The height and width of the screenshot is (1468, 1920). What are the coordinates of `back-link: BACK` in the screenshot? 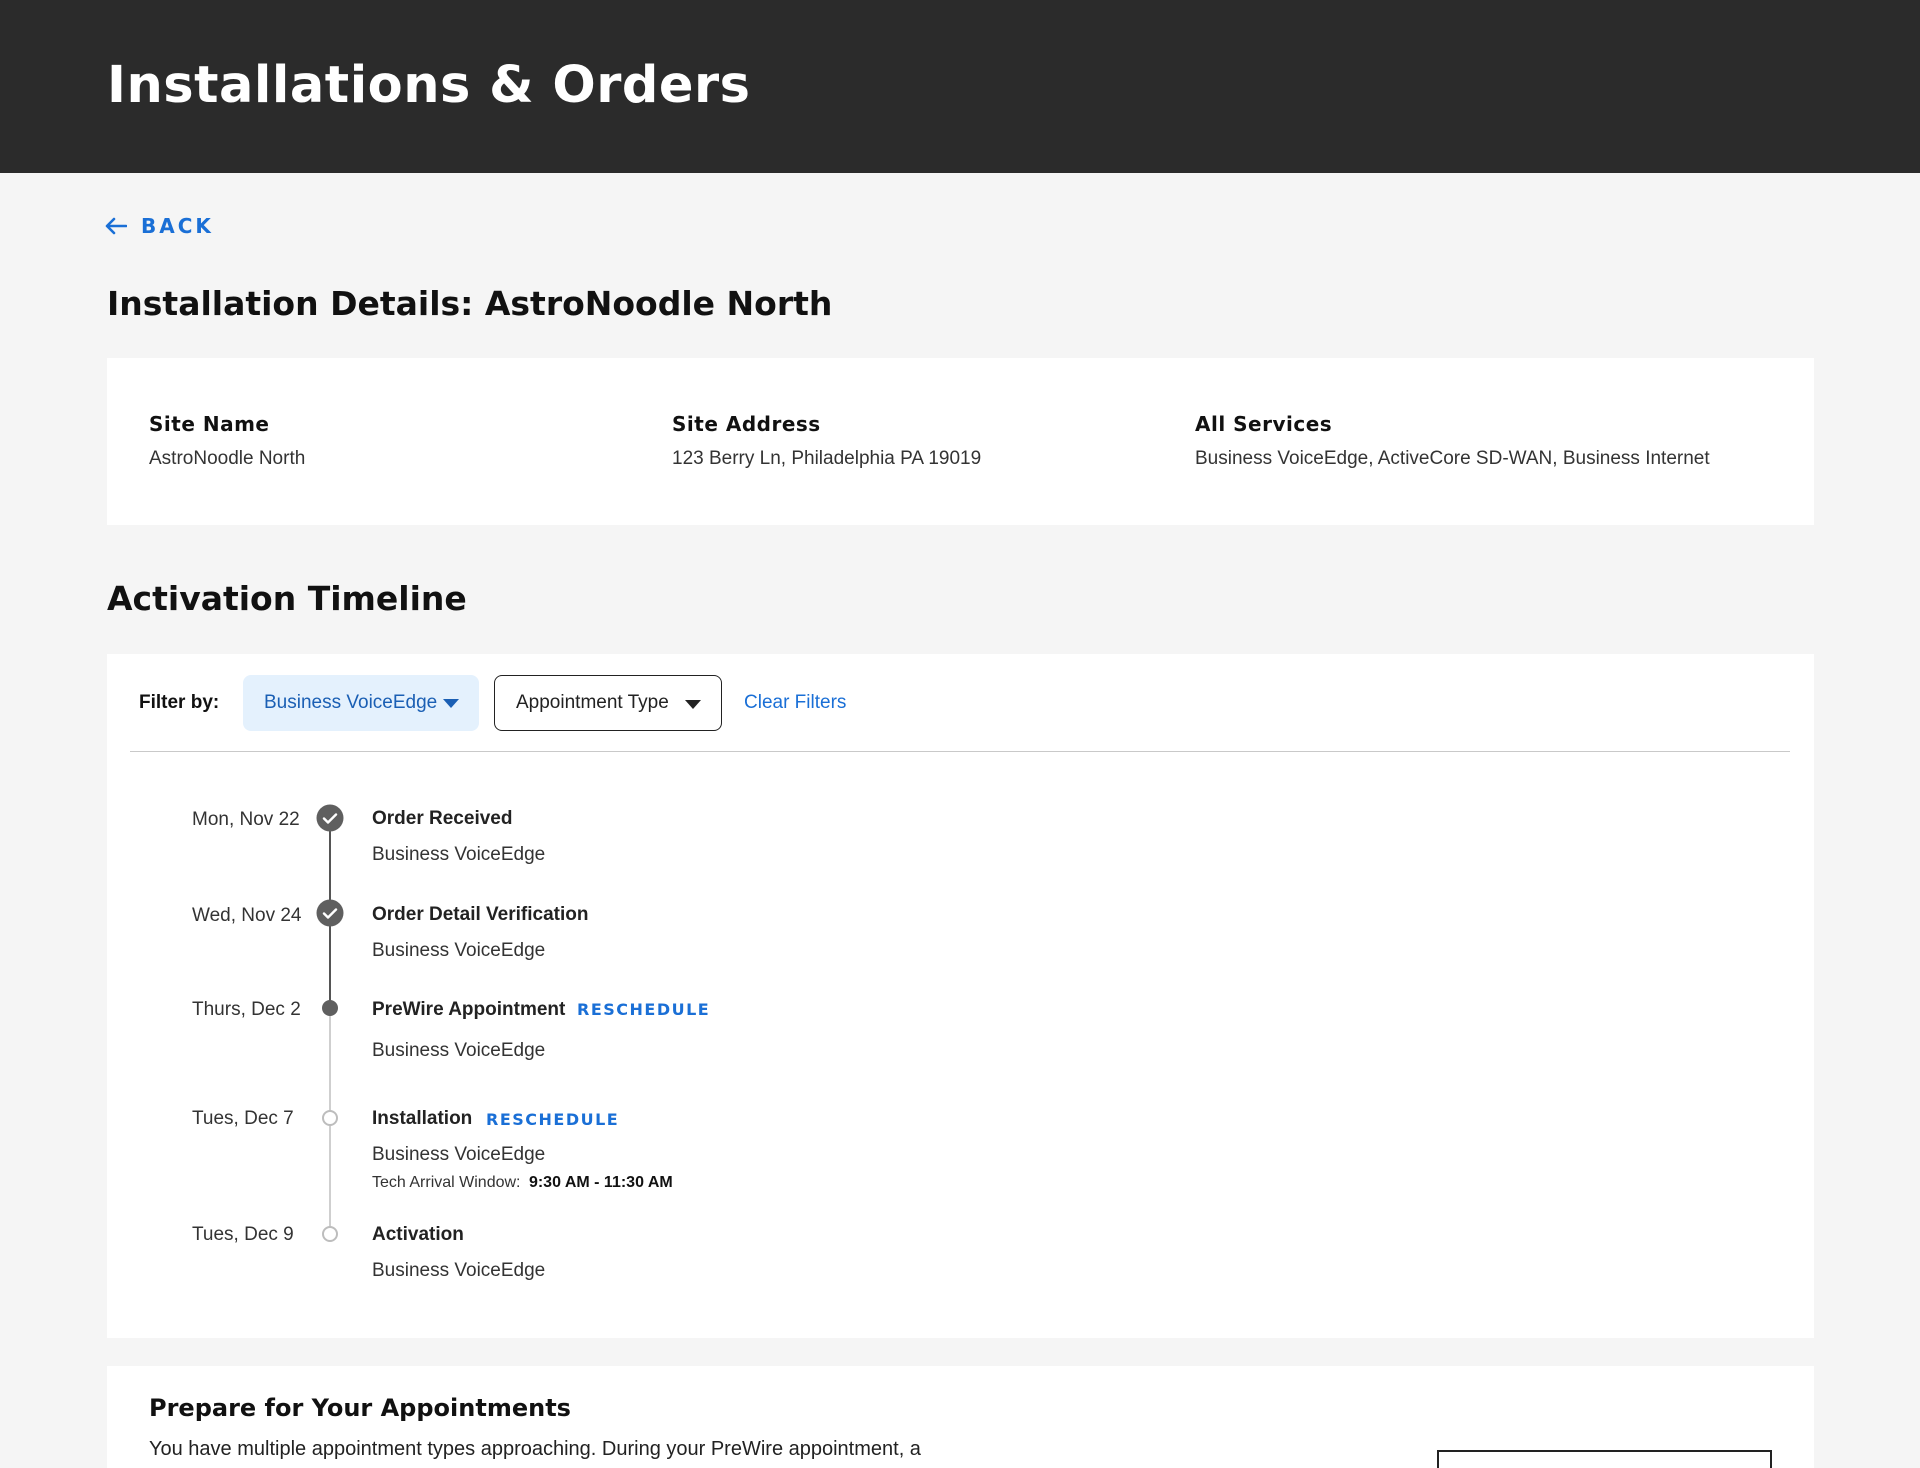 It's located at (159, 226).